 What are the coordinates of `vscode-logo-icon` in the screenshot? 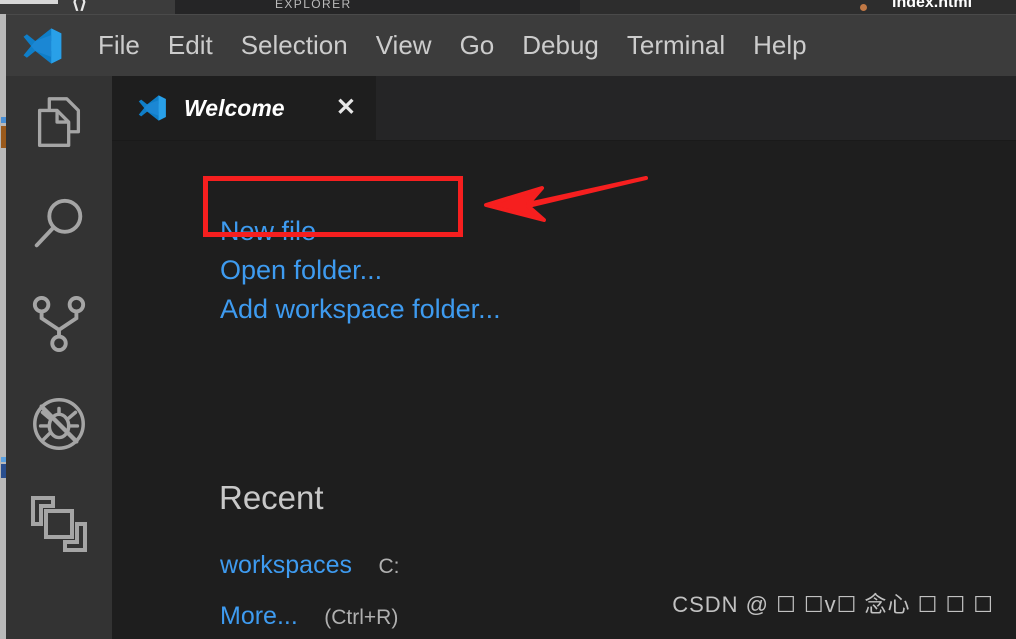 It's located at (42, 46).